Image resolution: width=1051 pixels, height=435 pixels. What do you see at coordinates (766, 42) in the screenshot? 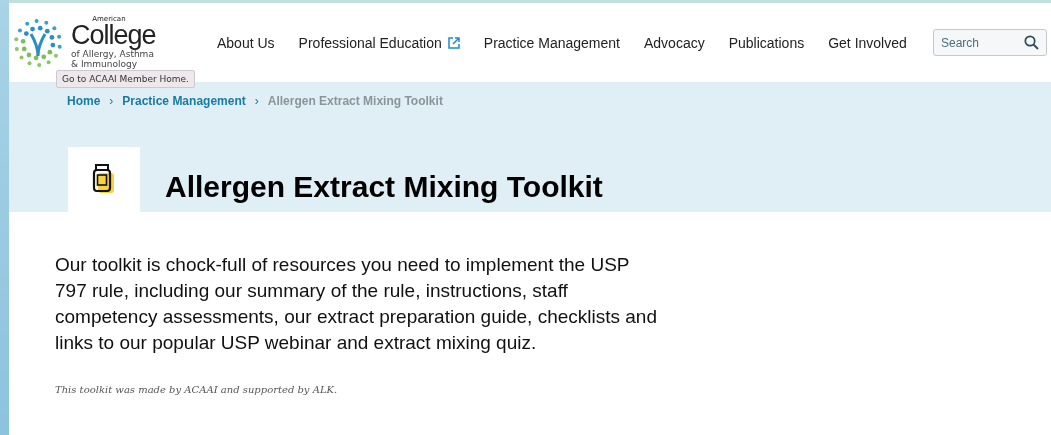
I see `nav-link: Publications` at bounding box center [766, 42].